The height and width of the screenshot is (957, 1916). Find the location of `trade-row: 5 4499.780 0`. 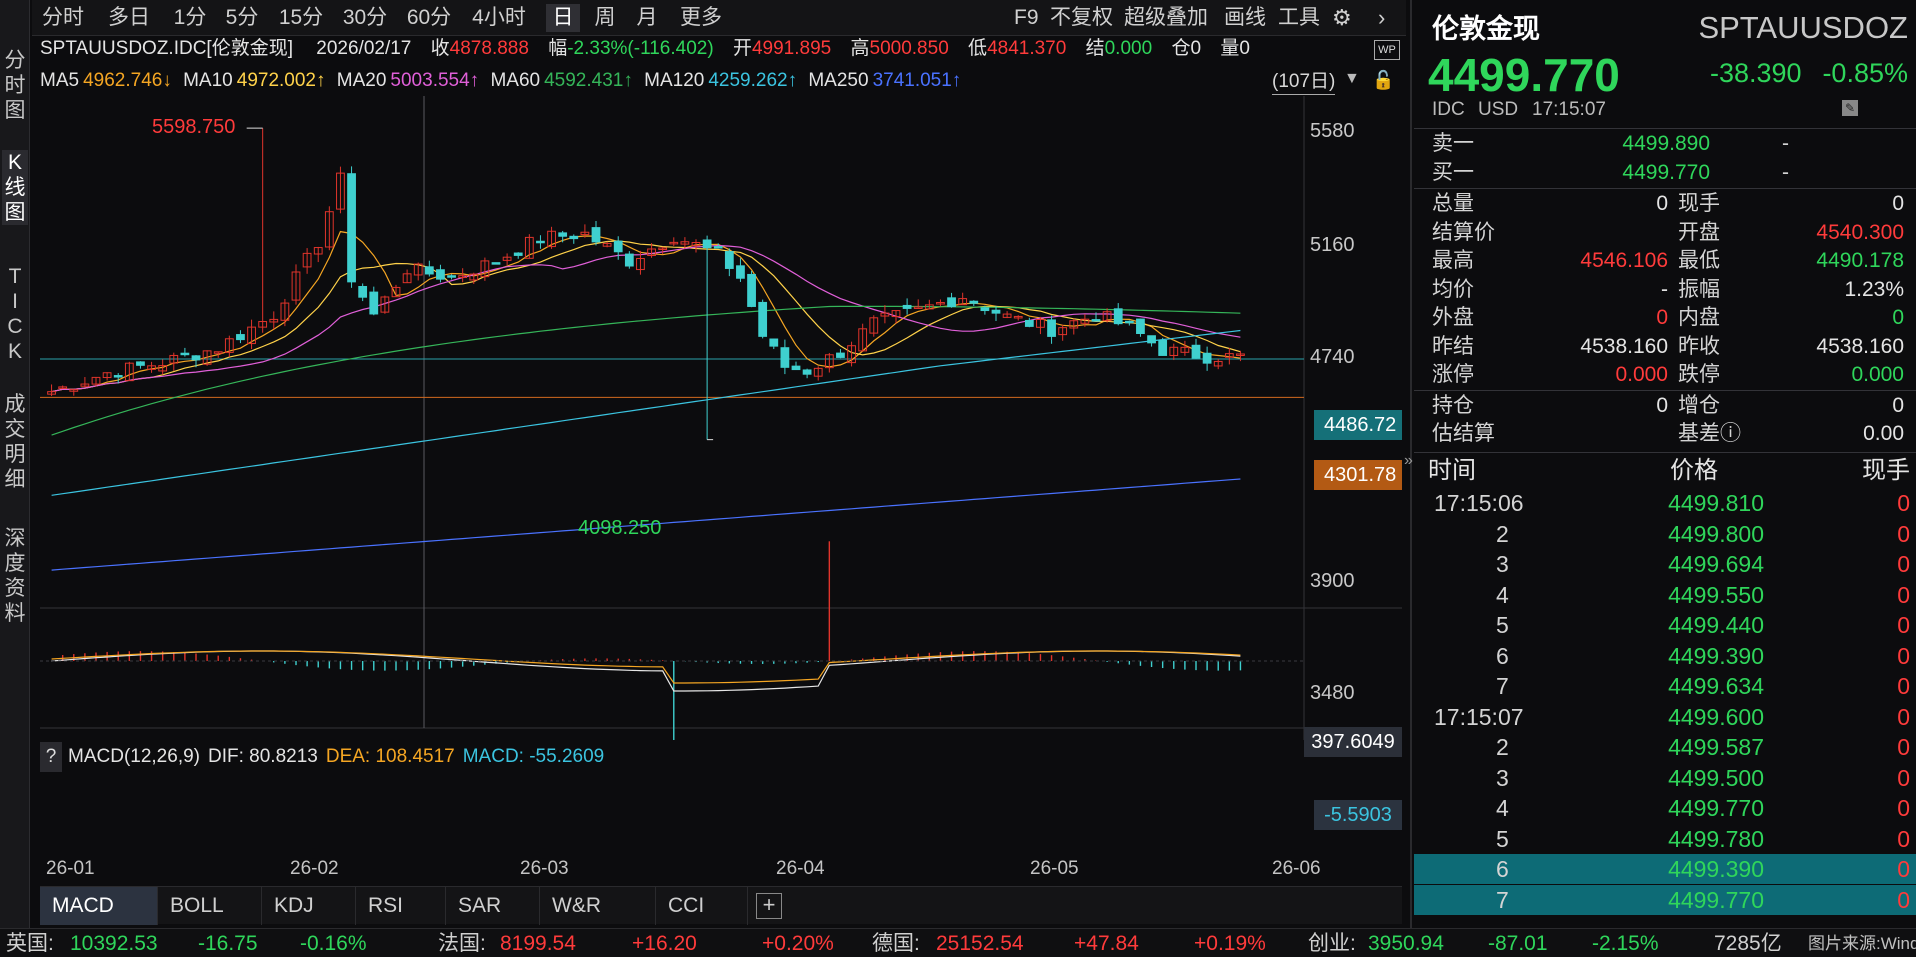

trade-row: 5 4499.780 0 is located at coordinates (1665, 839).